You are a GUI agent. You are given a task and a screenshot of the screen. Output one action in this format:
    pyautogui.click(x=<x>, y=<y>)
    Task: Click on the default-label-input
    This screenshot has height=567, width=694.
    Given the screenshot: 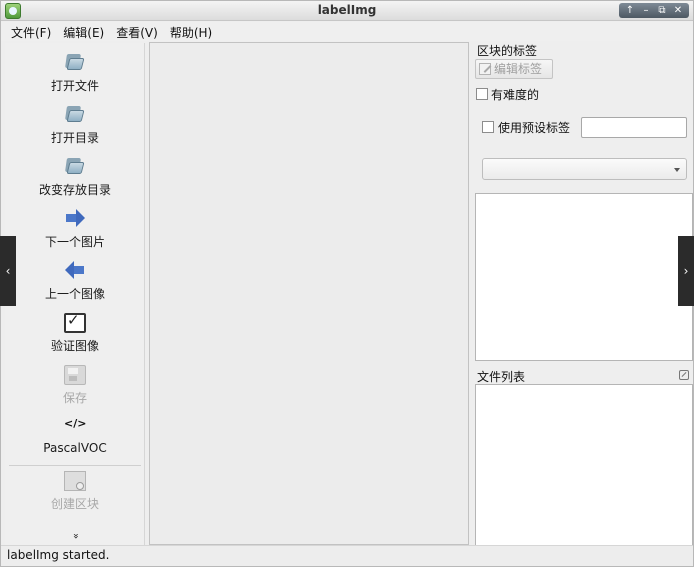 What is the action you would take?
    pyautogui.click(x=634, y=127)
    